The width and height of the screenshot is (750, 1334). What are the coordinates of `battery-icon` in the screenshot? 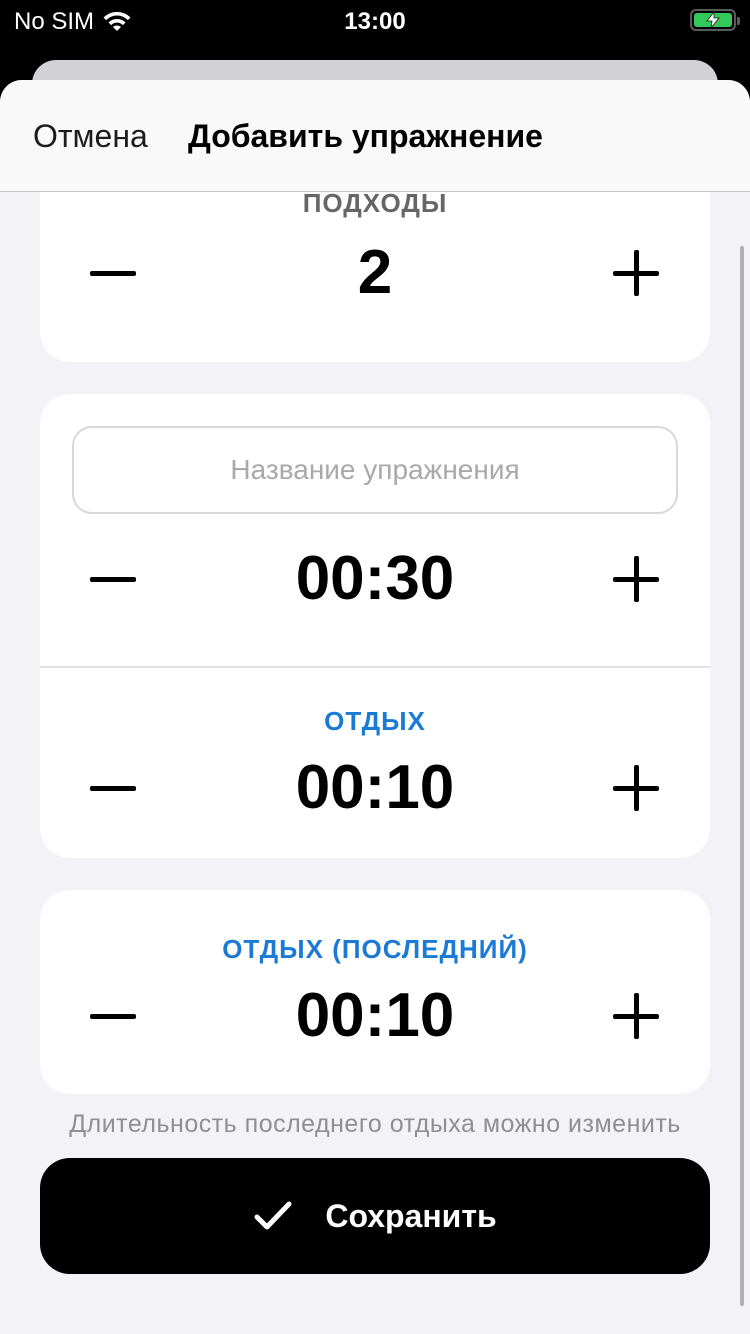 It's located at (715, 20).